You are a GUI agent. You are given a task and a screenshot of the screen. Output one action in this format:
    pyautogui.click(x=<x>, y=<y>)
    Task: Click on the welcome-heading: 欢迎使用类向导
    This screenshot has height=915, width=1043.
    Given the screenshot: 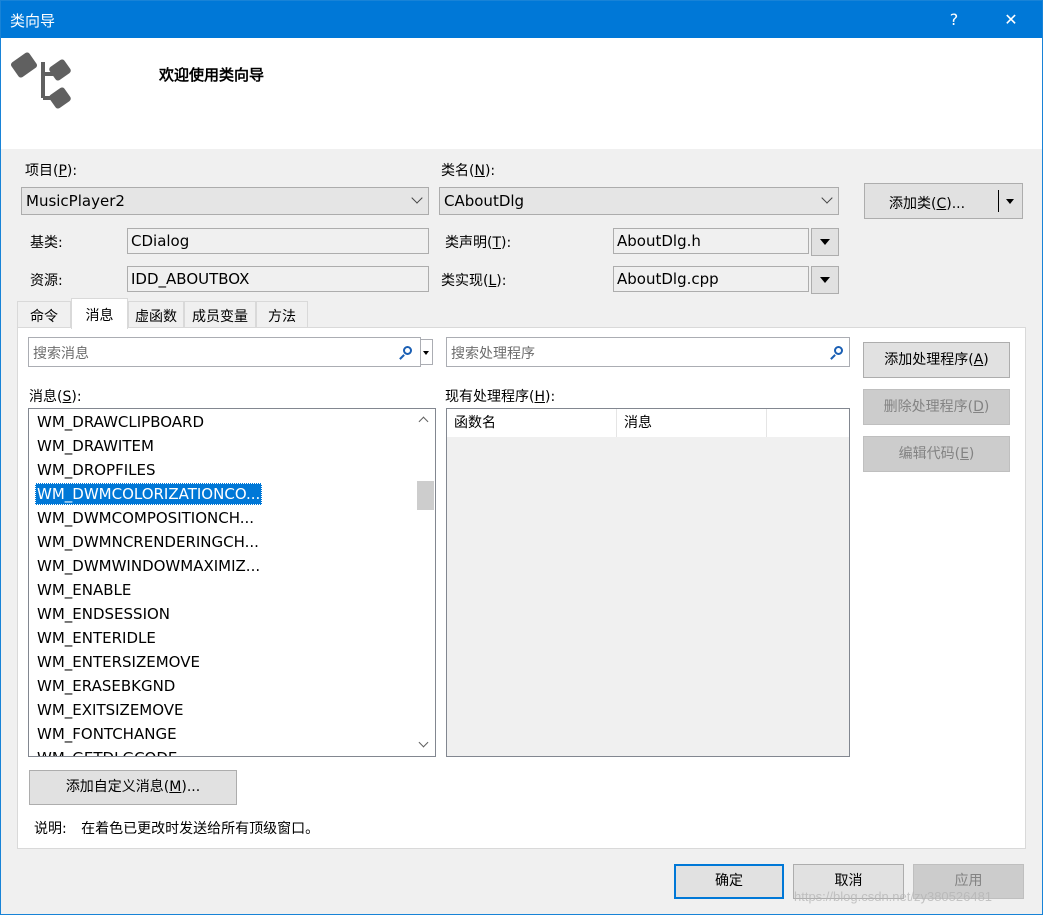 What is the action you would take?
    pyautogui.click(x=212, y=75)
    